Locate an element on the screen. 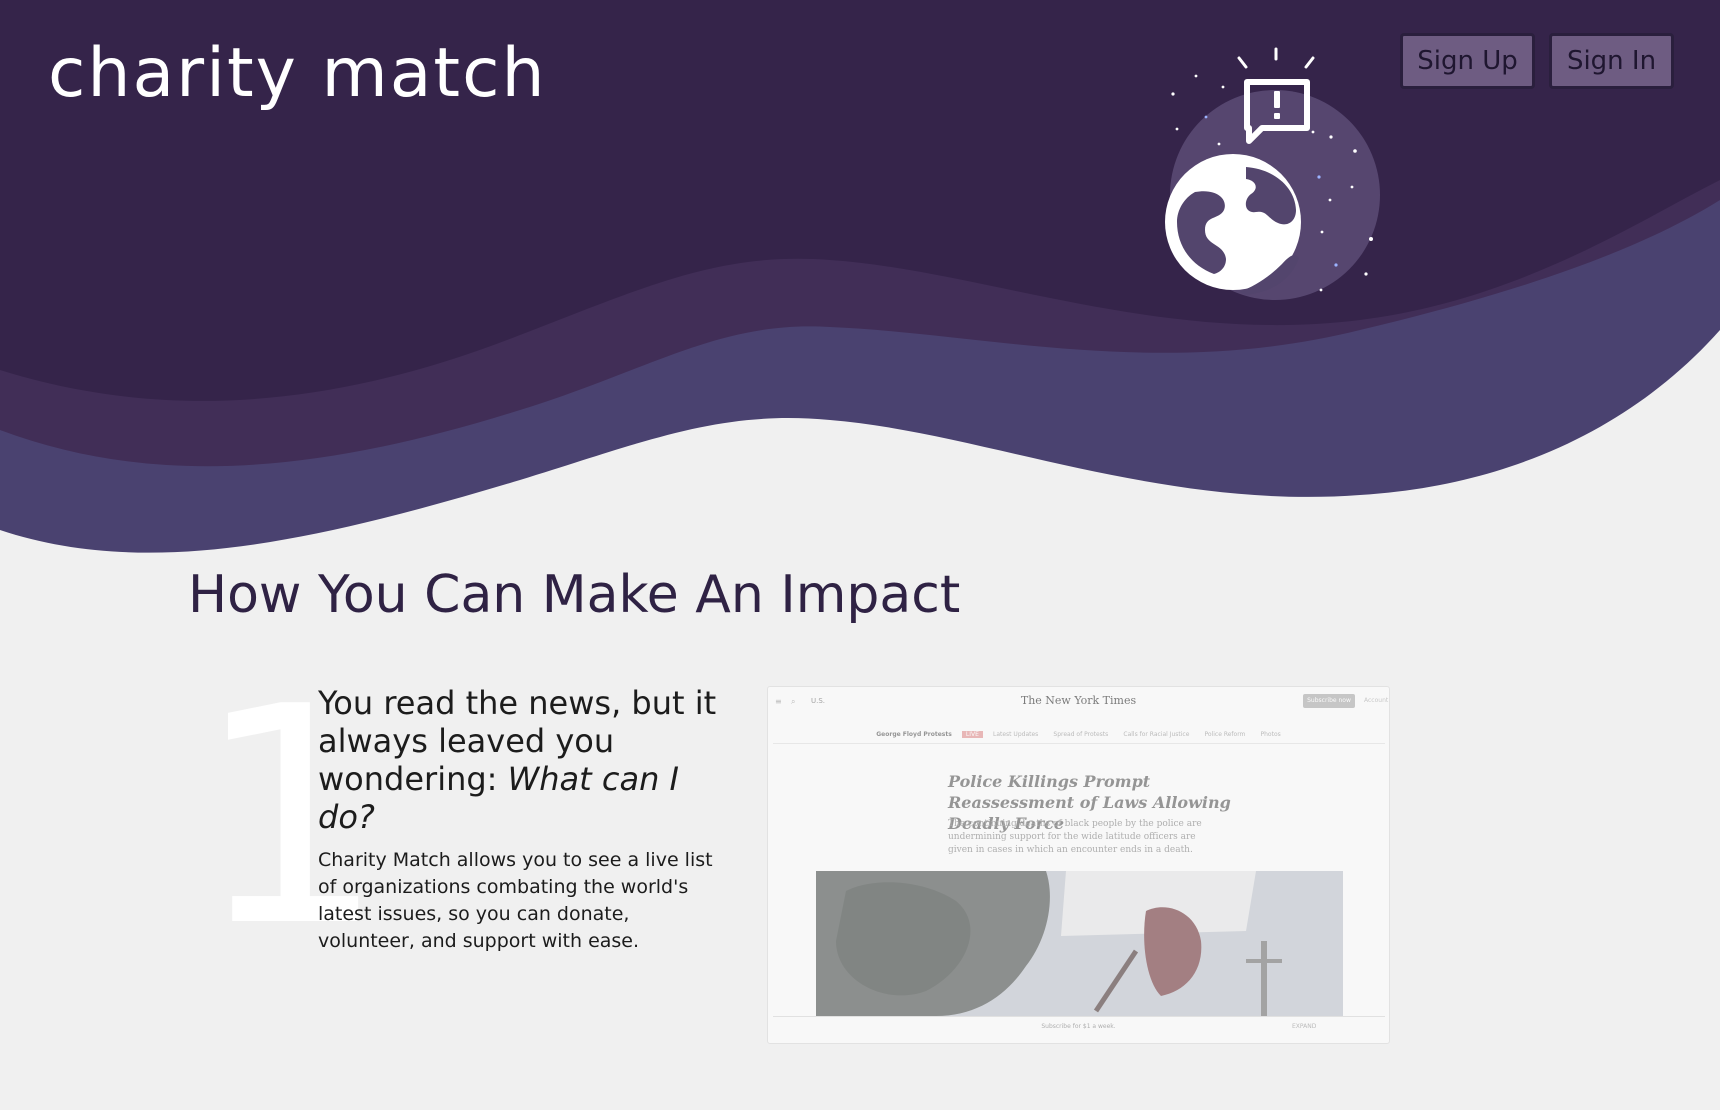 This screenshot has width=1720, height=1110. preview-footer-divider is located at coordinates (1079, 1016).